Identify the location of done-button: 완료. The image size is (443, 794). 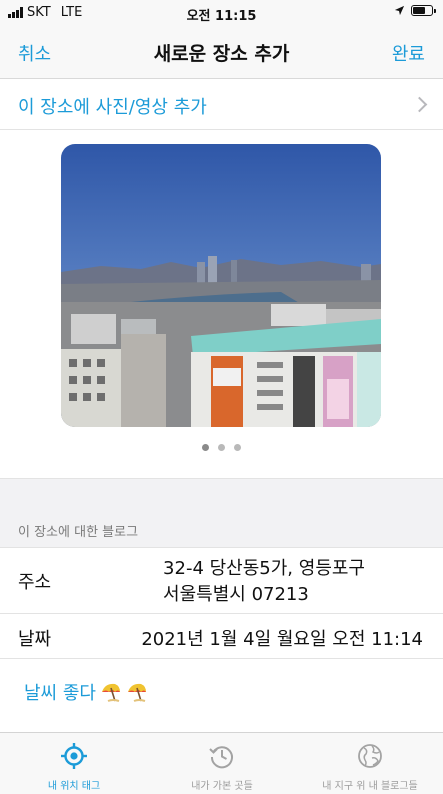
(408, 53).